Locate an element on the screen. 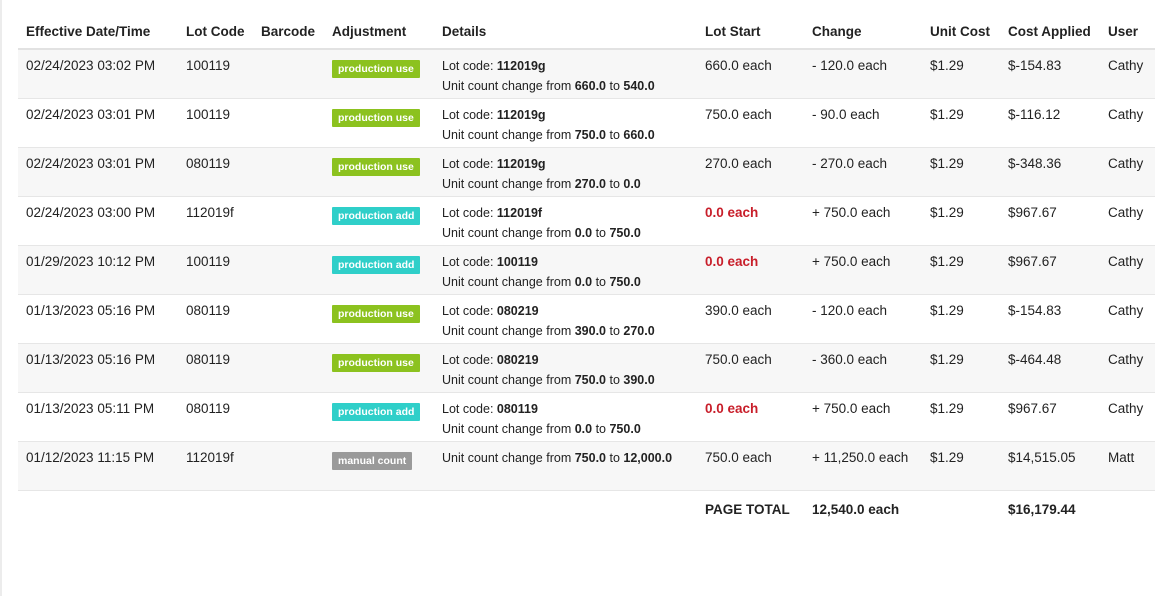 The width and height of the screenshot is (1171, 596). detail-count-line: Unit count change from 660.0 to 540.0 is located at coordinates (569, 86).